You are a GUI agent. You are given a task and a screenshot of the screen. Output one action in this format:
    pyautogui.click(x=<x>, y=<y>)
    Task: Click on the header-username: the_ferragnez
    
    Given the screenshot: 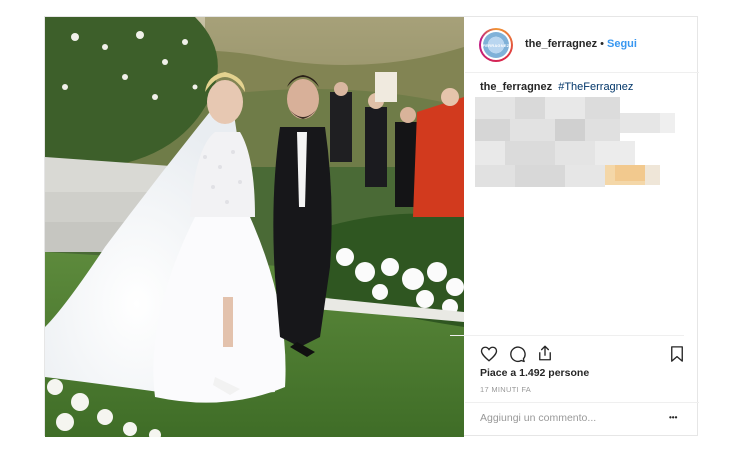 What is the action you would take?
    pyautogui.click(x=561, y=44)
    